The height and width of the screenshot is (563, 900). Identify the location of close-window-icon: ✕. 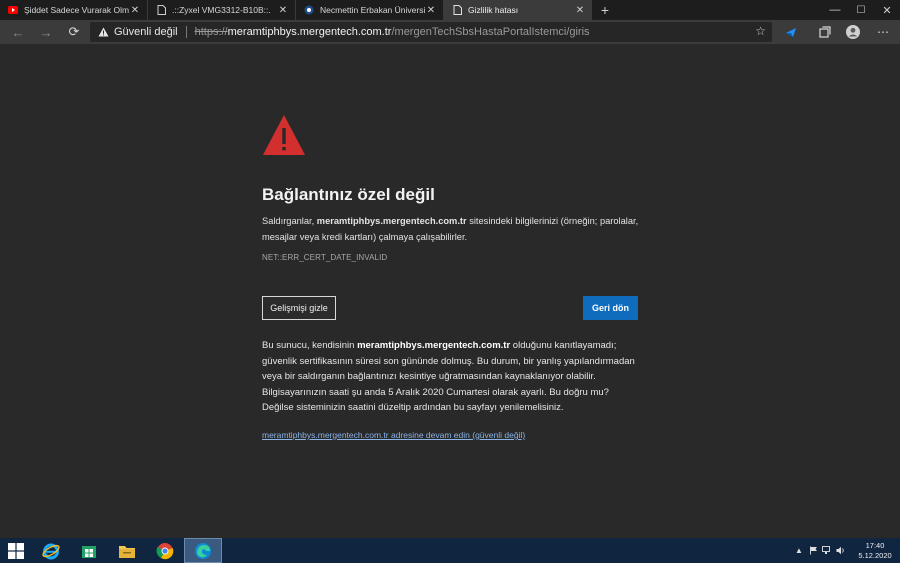
(887, 10).